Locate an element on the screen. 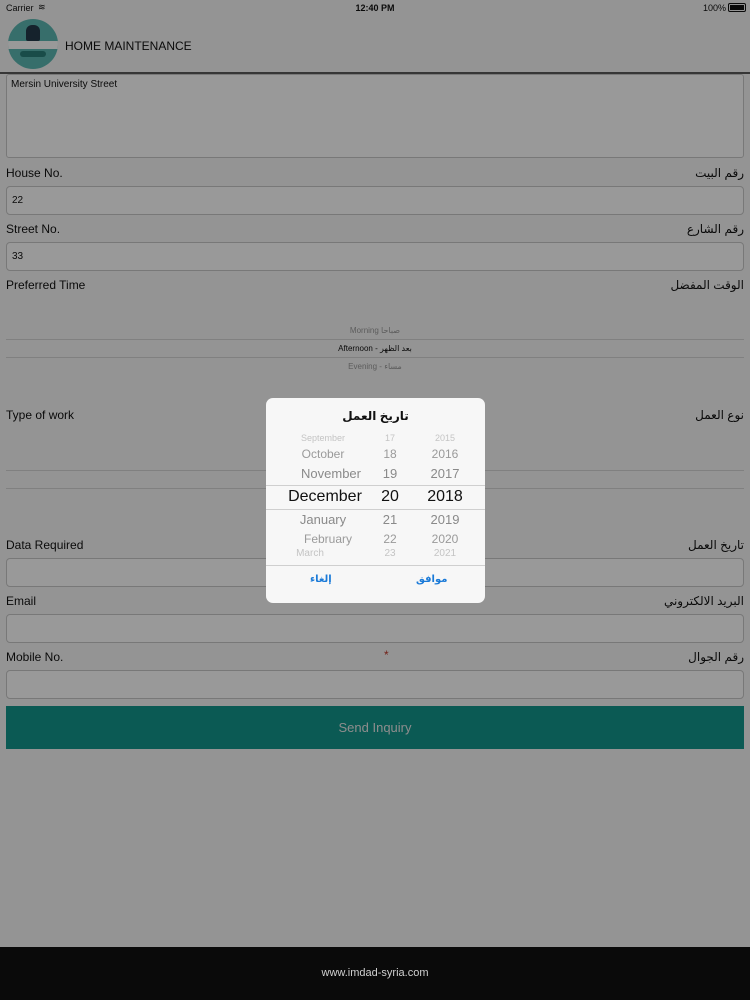 The width and height of the screenshot is (750, 1000). month-option: October is located at coordinates (323, 454).